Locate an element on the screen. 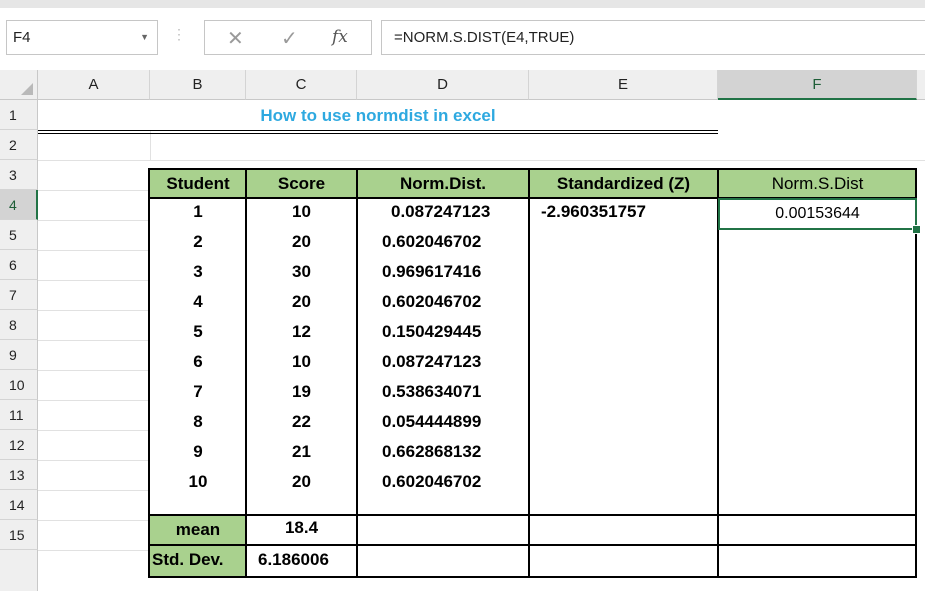 The height and width of the screenshot is (591, 925). row-header-10: 10 is located at coordinates (19, 385).